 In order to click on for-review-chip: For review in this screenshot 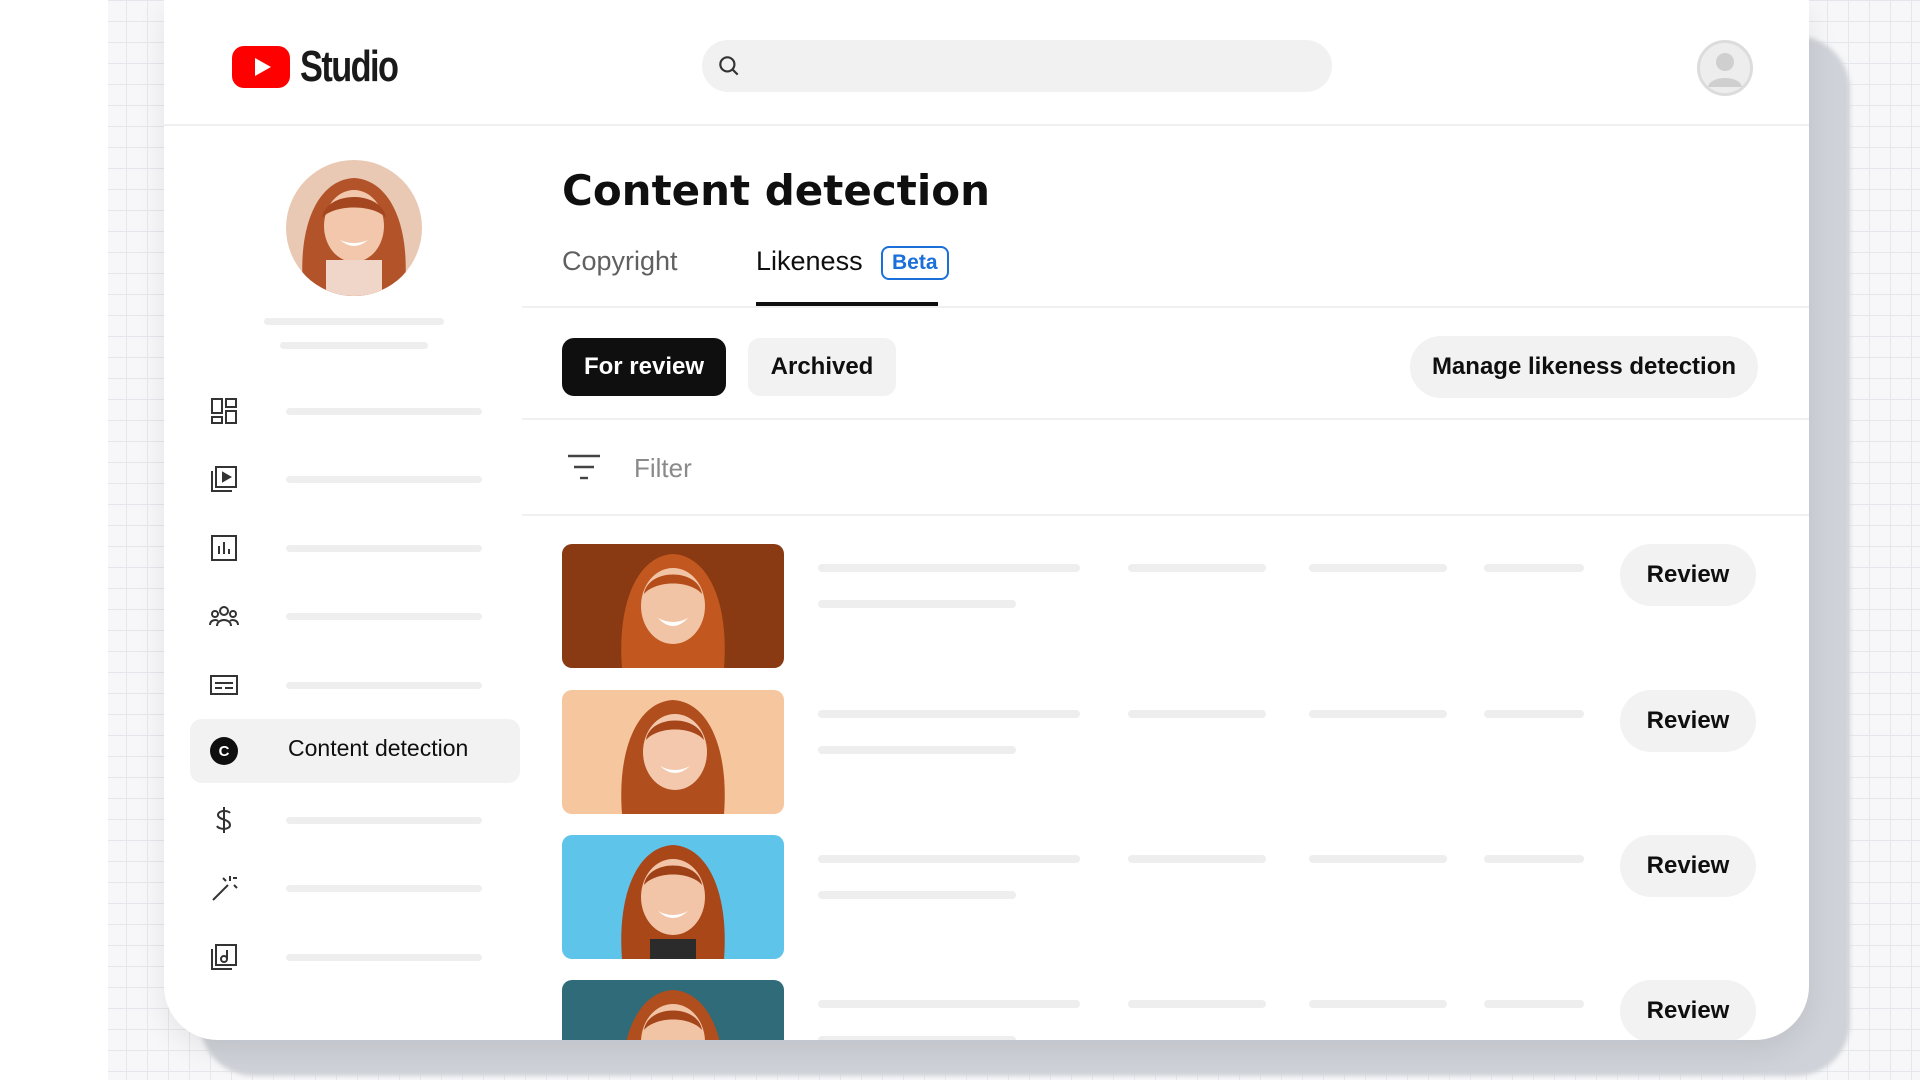, I will do `click(644, 367)`.